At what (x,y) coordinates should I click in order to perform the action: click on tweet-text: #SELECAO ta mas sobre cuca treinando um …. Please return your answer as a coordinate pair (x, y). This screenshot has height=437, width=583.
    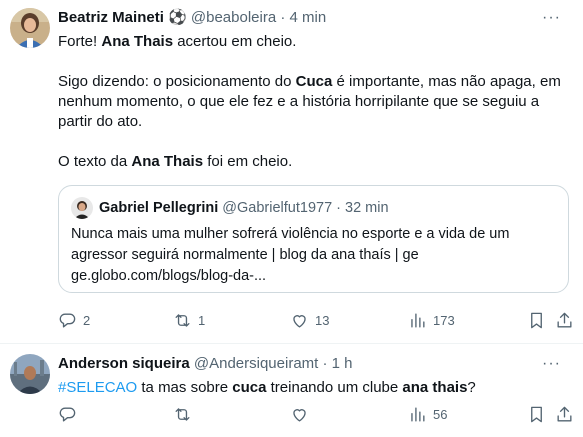
    Looking at the image, I should click on (267, 387).